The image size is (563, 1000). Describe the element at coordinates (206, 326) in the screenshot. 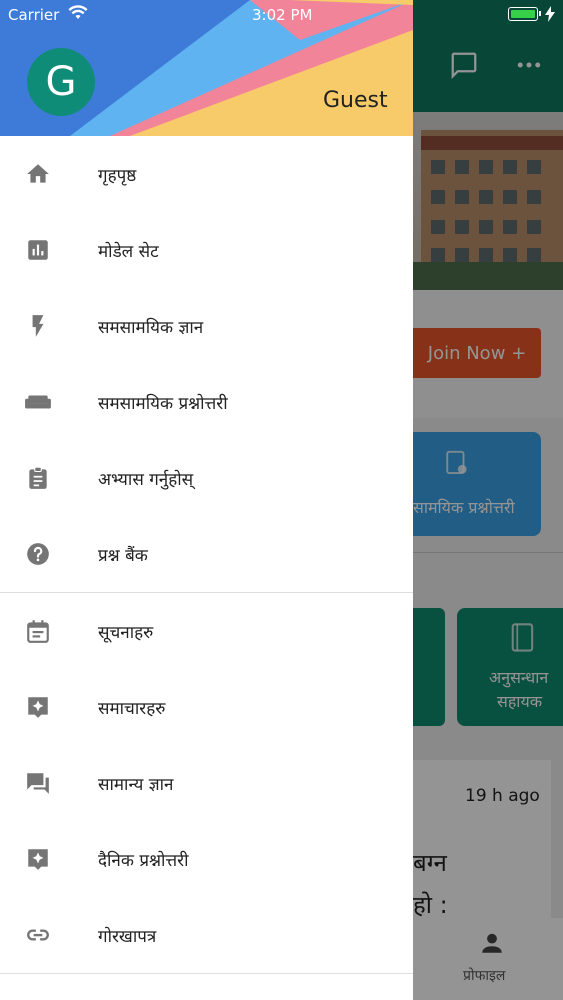

I see `menu-item-current-knowledge: समसामयिक ज्ञान` at that location.